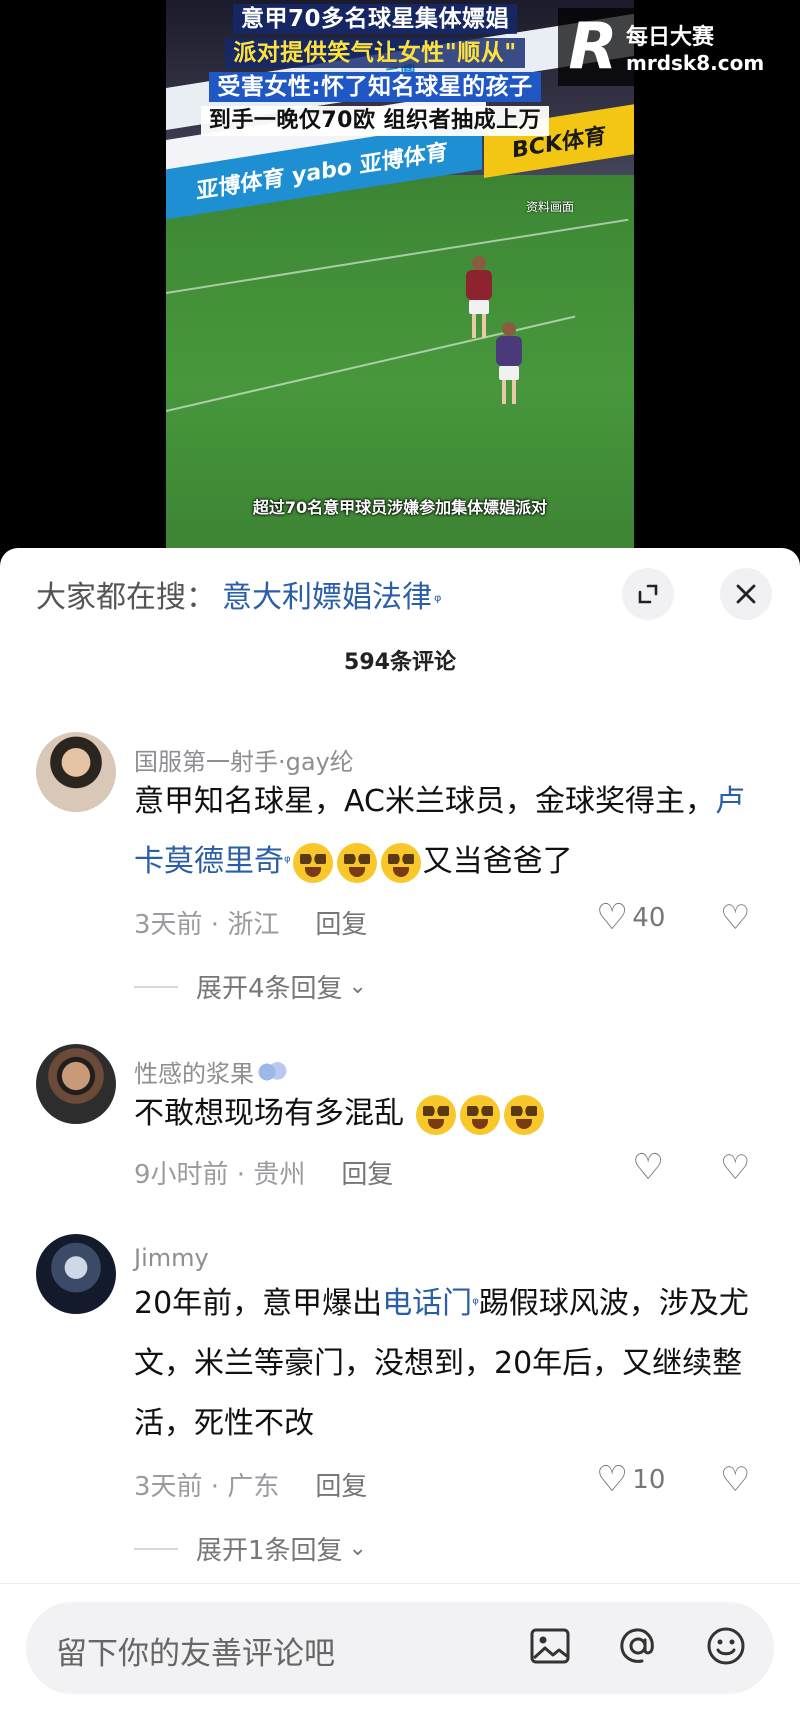 This screenshot has width=800, height=1709. I want to click on expand-replies-button: 展开4条回复 ⌄, so click(250, 986).